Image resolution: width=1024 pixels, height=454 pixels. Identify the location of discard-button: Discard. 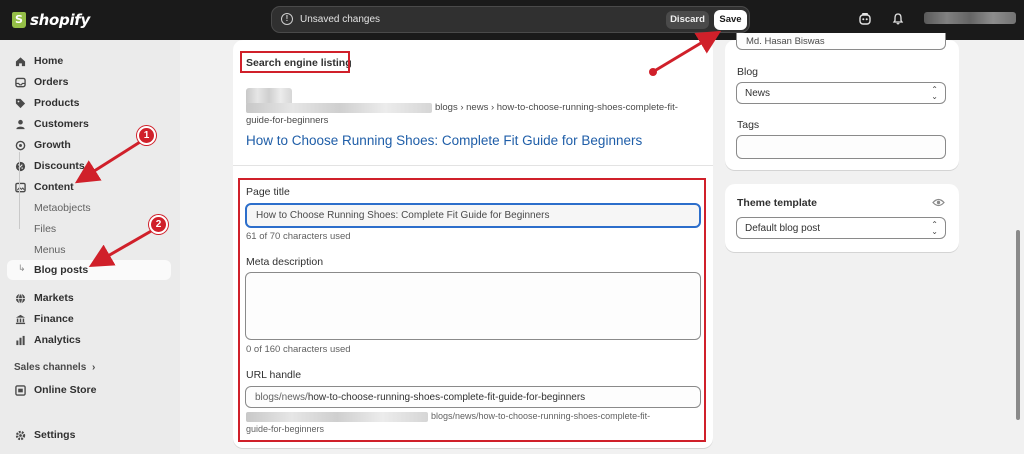
(687, 20).